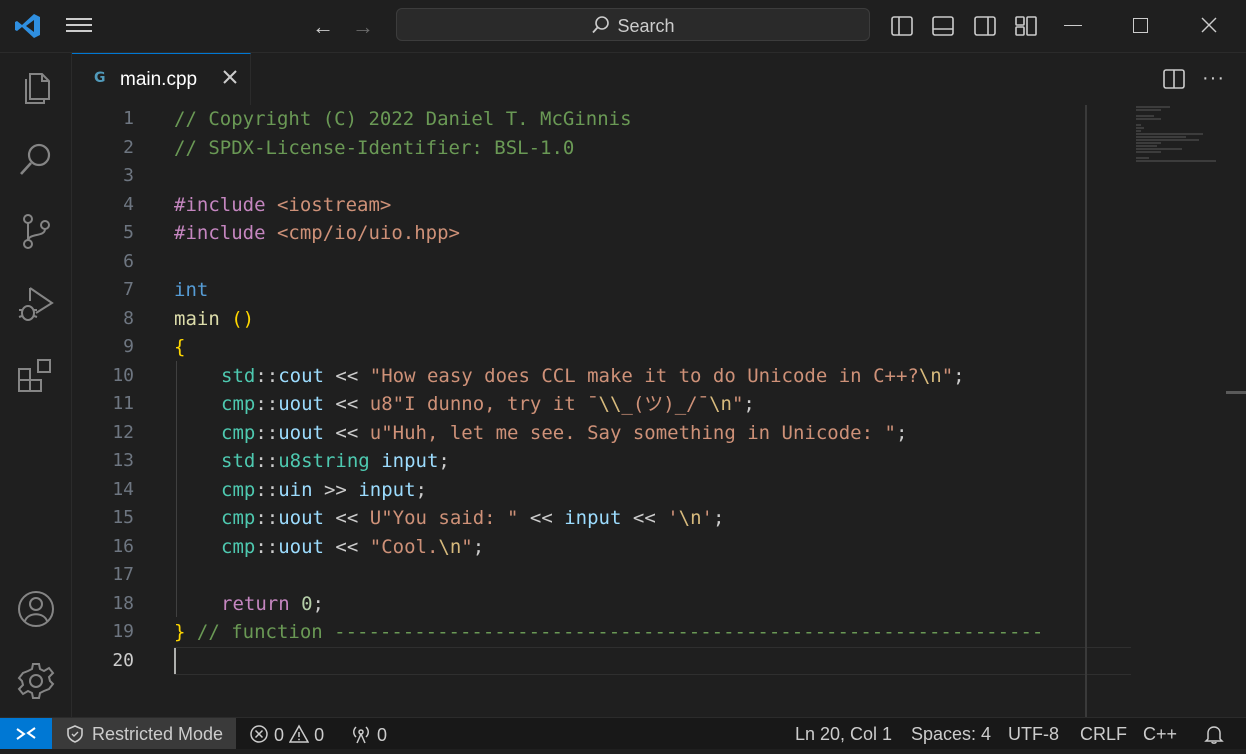 The image size is (1246, 754). Describe the element at coordinates (644, 604) in the screenshot. I see `code-line: return 0;` at that location.